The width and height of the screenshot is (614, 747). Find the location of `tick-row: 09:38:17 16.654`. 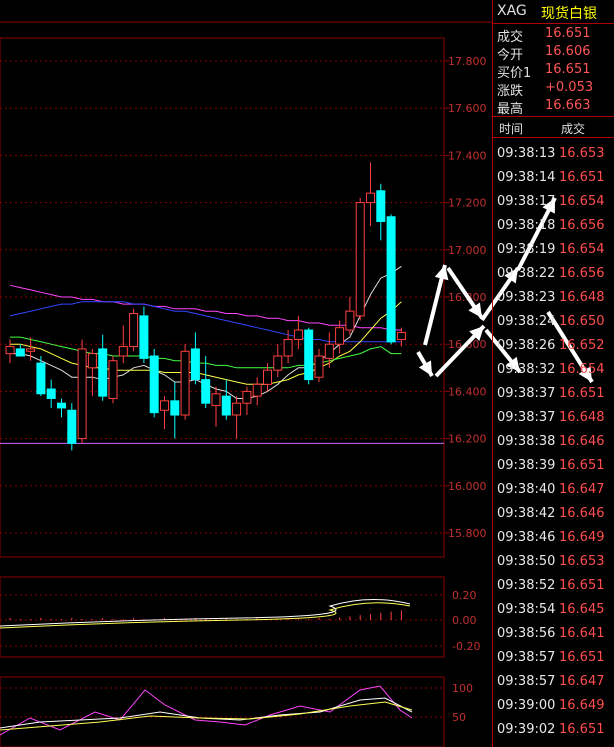

tick-row: 09:38:17 16.654 is located at coordinates (553, 202).